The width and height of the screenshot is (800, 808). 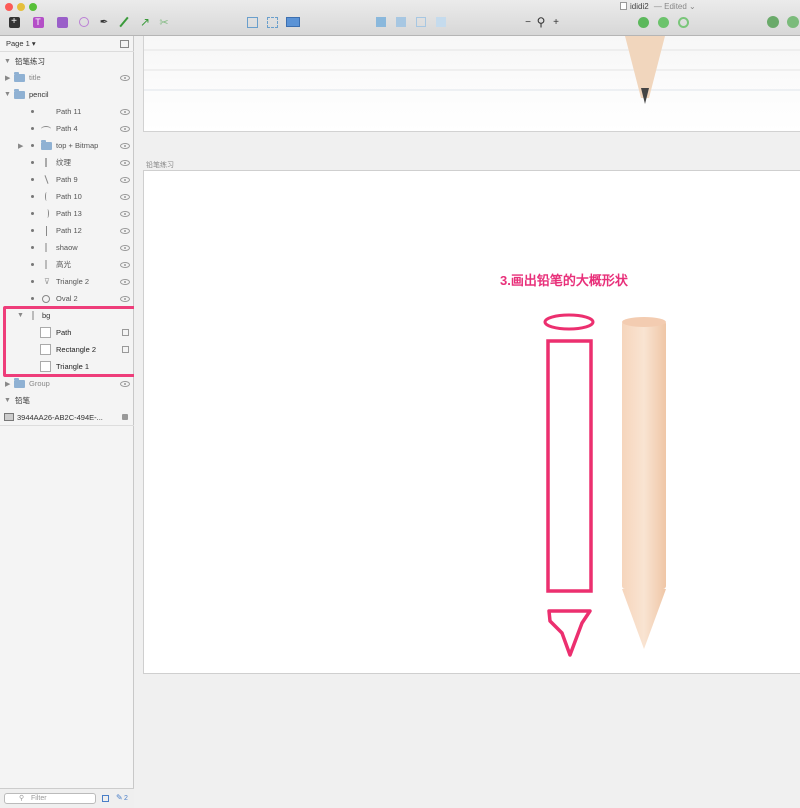 I want to click on section-row: ▼ 铅笔练习, so click(x=67, y=61).